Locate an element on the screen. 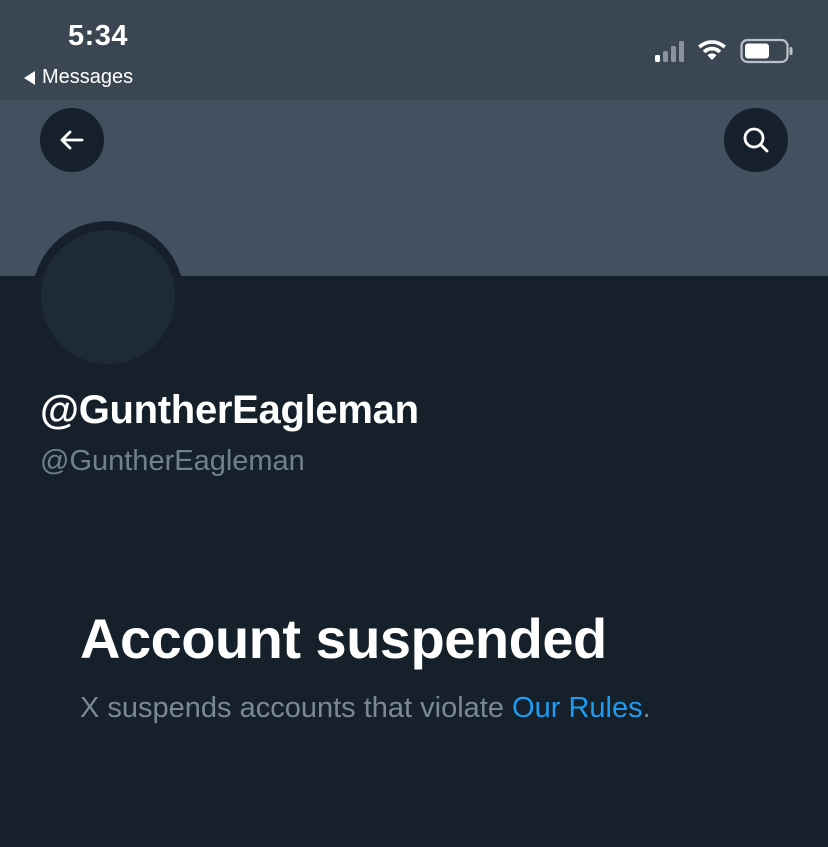 Image resolution: width=828 pixels, height=847 pixels. status-time: 5:34 is located at coordinates (98, 36).